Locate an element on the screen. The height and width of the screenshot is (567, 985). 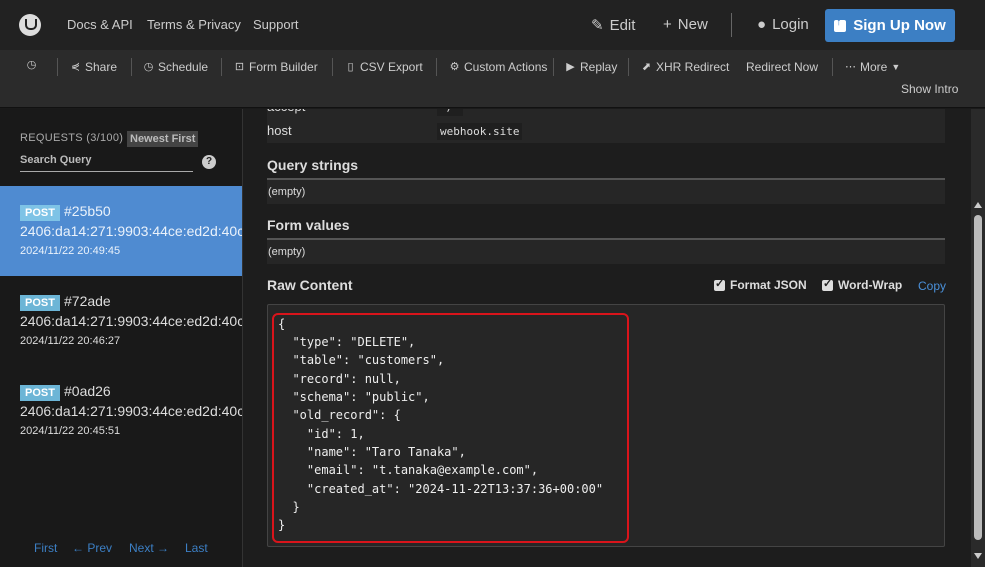
login-label: Login is located at coordinates (790, 24).